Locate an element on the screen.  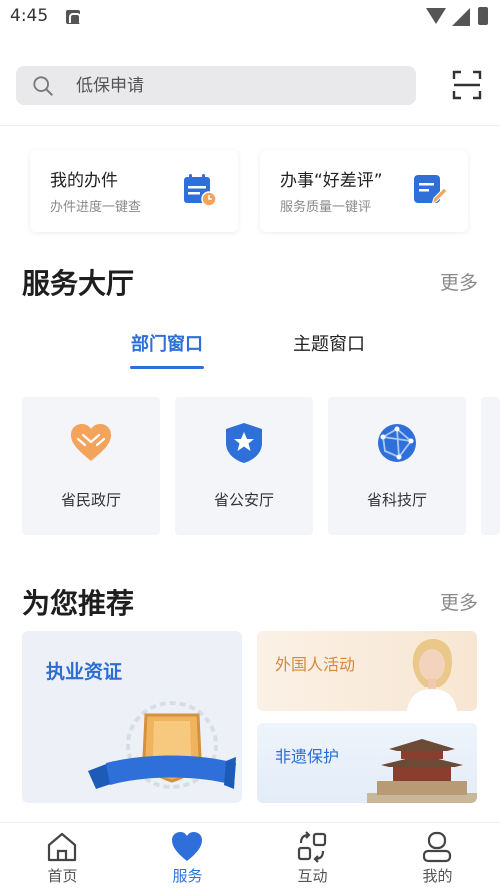
dept-card-civil-affairs: 省民政厅 is located at coordinates (91, 466).